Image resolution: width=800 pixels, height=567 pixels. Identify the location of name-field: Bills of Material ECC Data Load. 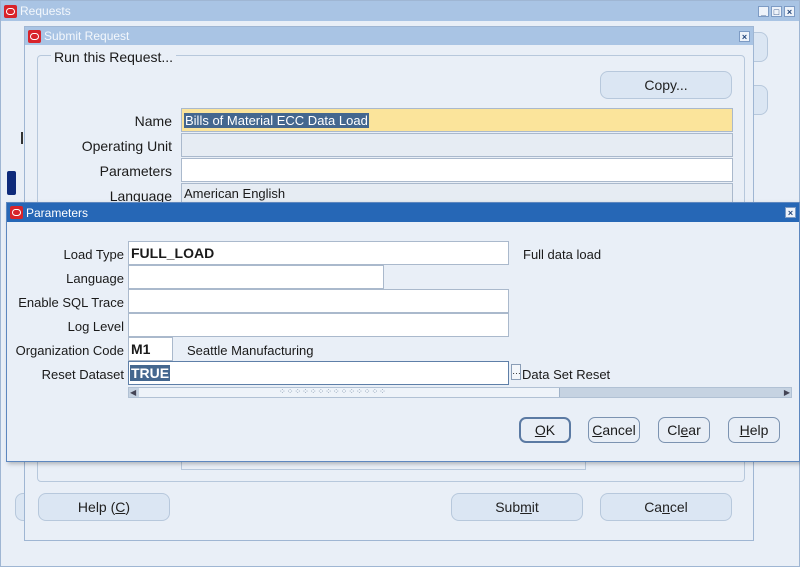
(457, 120).